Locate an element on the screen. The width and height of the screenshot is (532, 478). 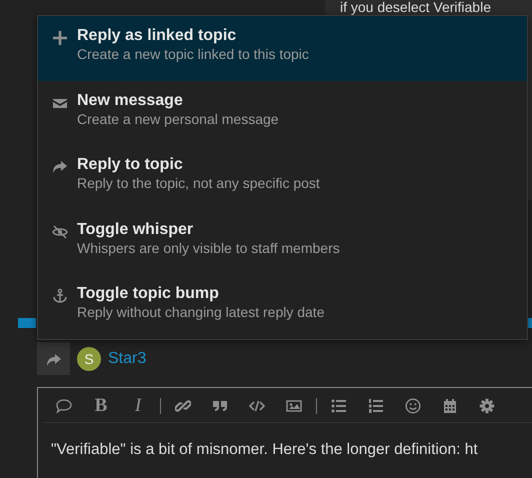
menu-item-description: Create a new personal message is located at coordinates (178, 118).